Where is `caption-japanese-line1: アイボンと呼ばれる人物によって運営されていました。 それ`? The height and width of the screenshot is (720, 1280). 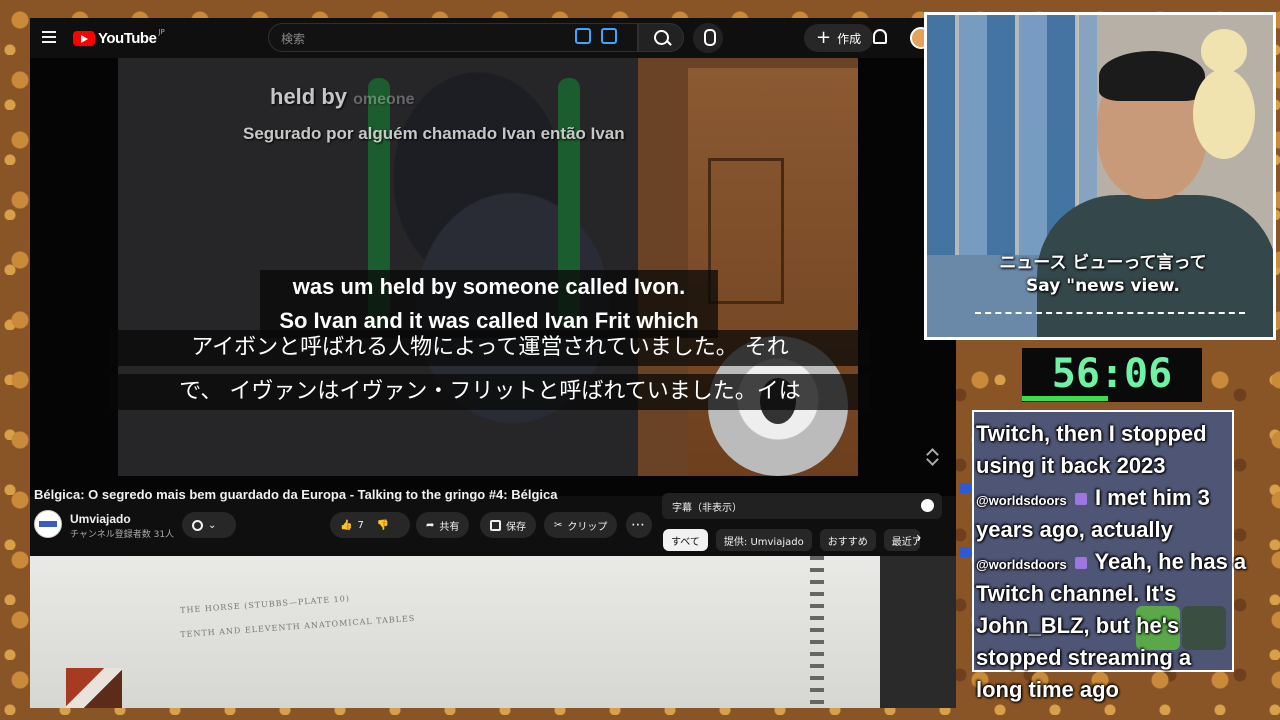
caption-japanese-line1: アイボンと呼ばれる人物によって運営されていました。 それ is located at coordinates (490, 348).